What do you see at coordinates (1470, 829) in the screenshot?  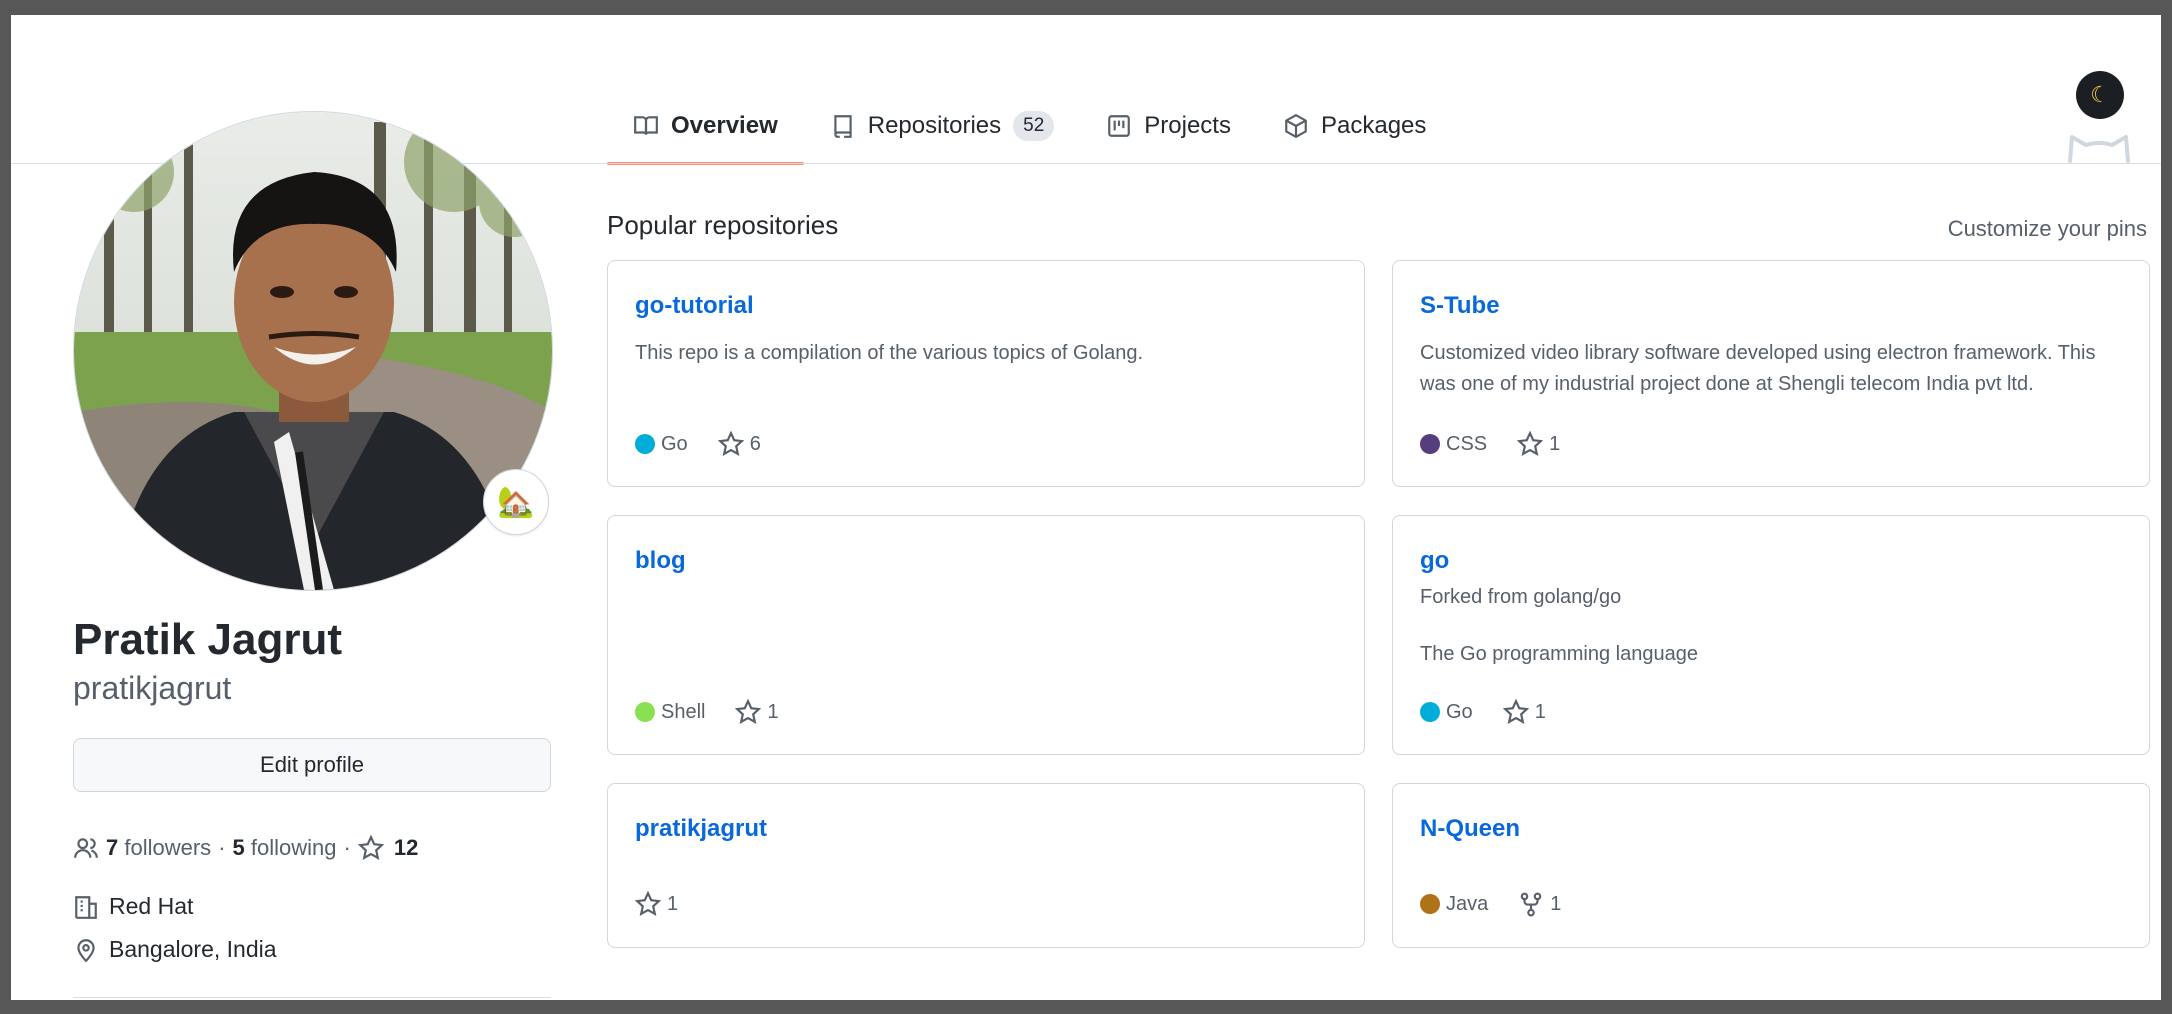 I see `repo-name-link: N-Queen` at bounding box center [1470, 829].